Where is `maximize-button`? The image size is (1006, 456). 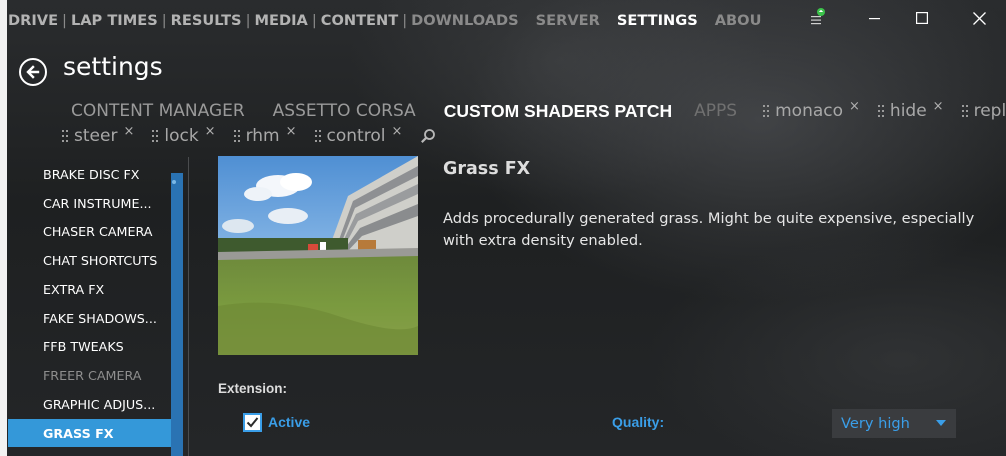 maximize-button is located at coordinates (922, 18).